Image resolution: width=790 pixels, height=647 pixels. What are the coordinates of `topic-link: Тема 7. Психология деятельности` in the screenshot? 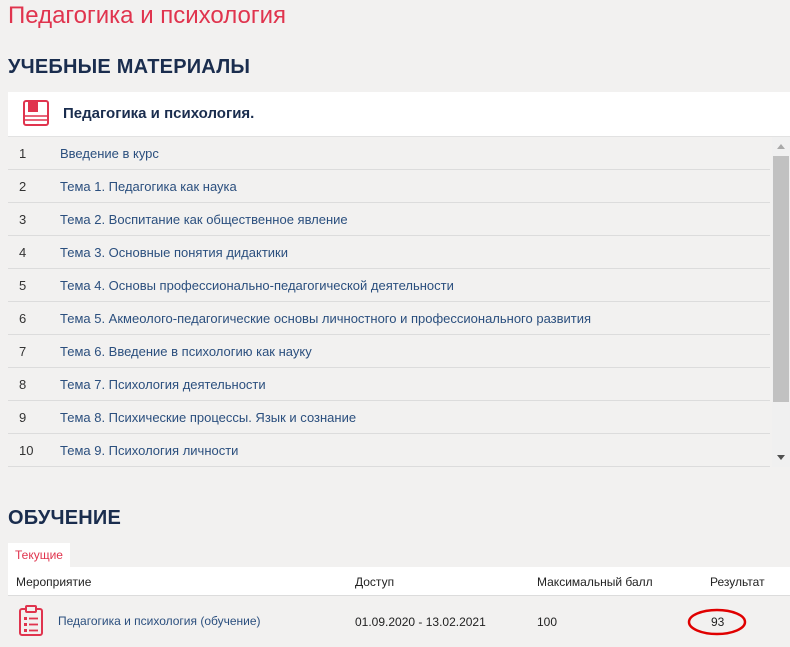 It's located at (163, 384).